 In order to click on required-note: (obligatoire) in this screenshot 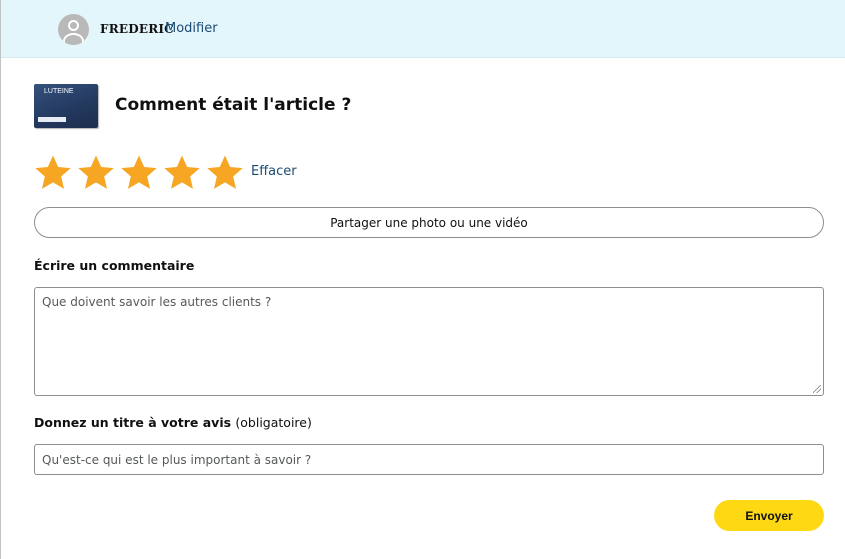, I will do `click(273, 422)`.